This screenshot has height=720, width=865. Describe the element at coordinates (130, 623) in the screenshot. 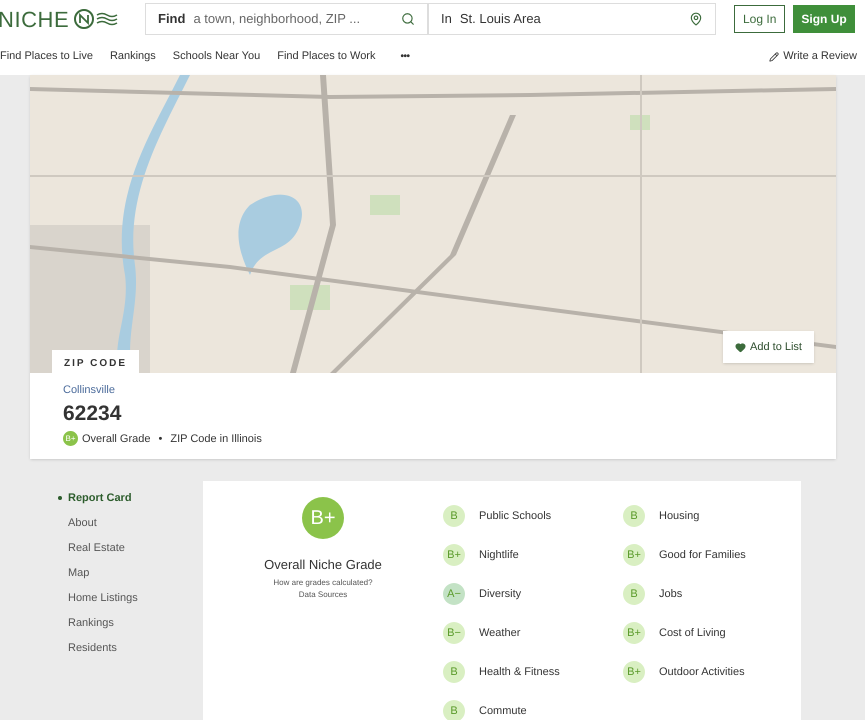

I see `sidebar-item: Rankings` at that location.